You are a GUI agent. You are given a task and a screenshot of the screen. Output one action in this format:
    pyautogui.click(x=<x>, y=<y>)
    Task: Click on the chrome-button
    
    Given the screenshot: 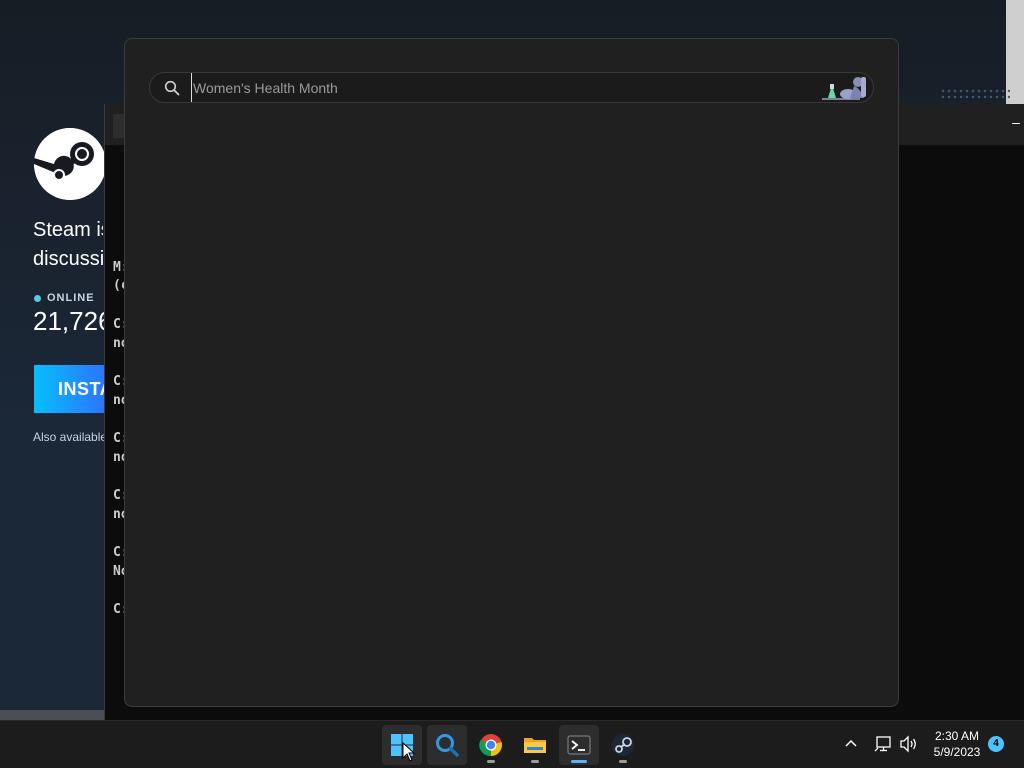 What is the action you would take?
    pyautogui.click(x=491, y=745)
    